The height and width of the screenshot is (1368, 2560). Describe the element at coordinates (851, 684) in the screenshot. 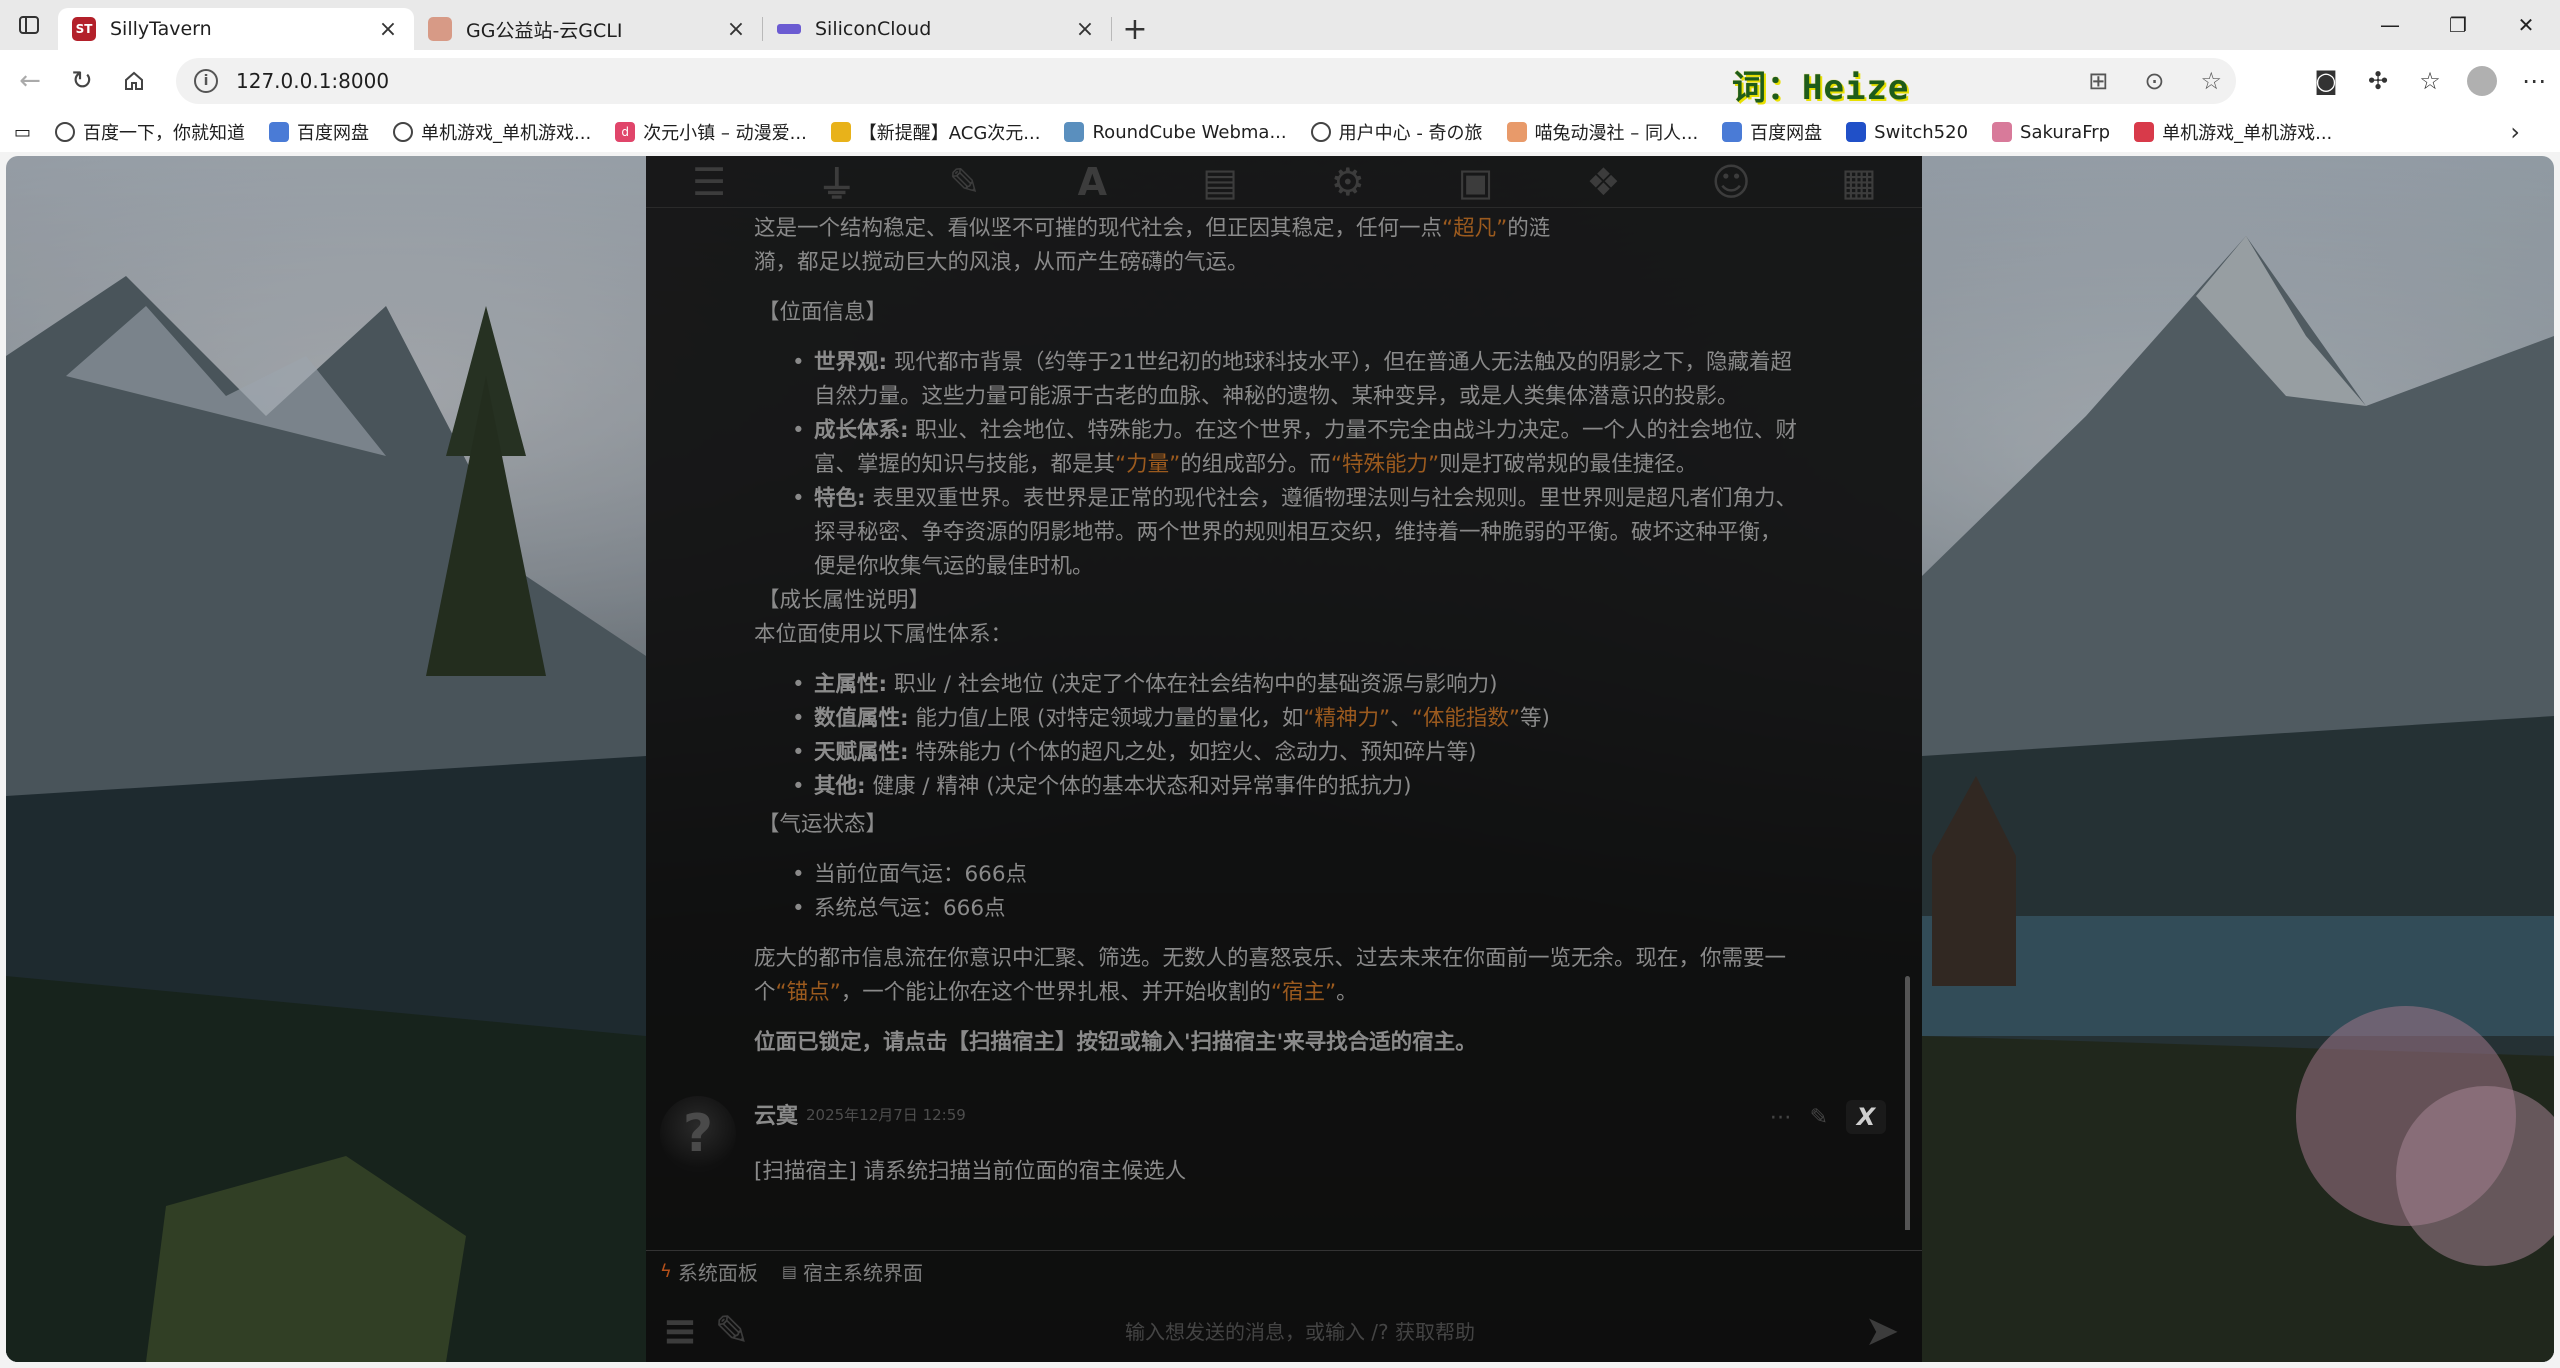

I see `item-label: 主属性:` at that location.